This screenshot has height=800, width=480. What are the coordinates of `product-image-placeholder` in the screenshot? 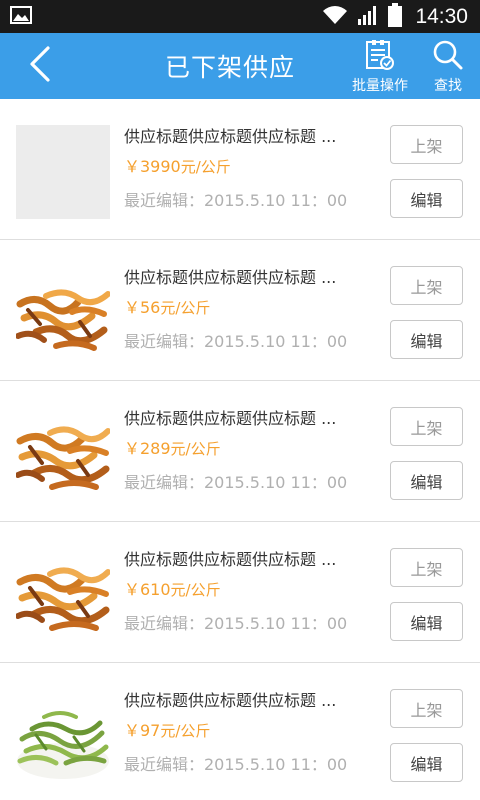 It's located at (63, 172).